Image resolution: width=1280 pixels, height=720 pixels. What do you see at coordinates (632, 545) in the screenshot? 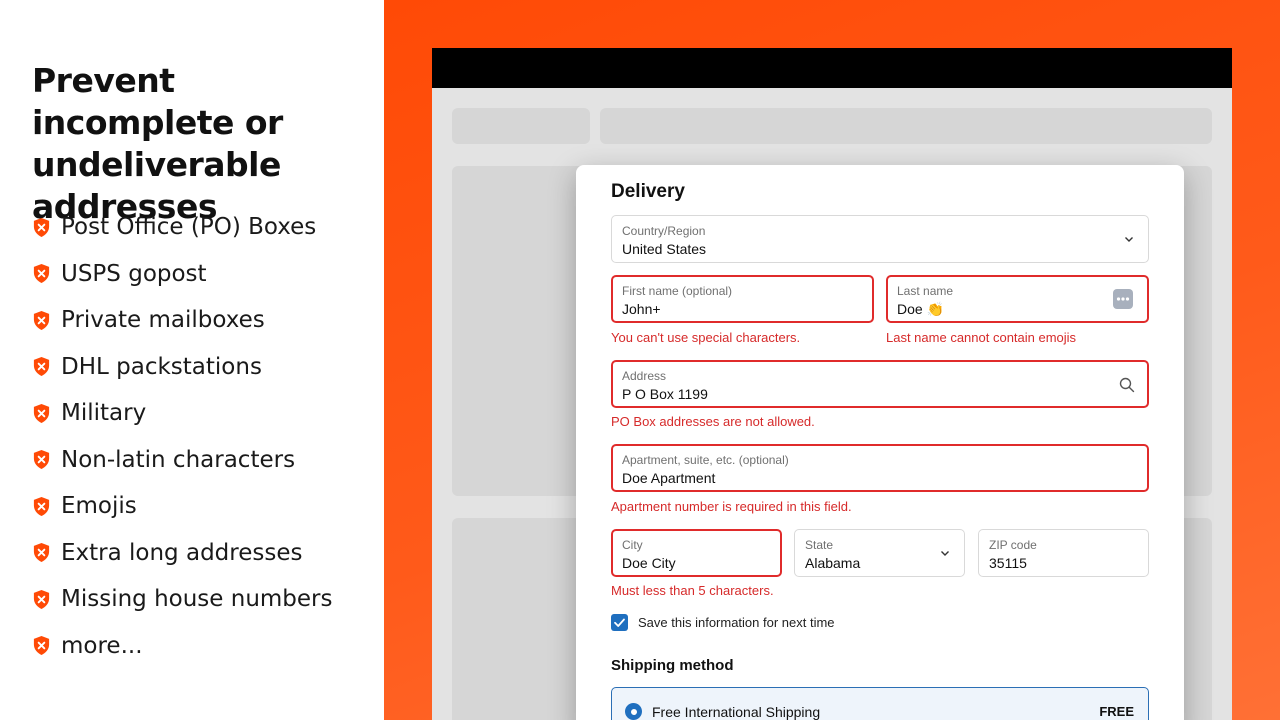
I see `city-label: City` at bounding box center [632, 545].